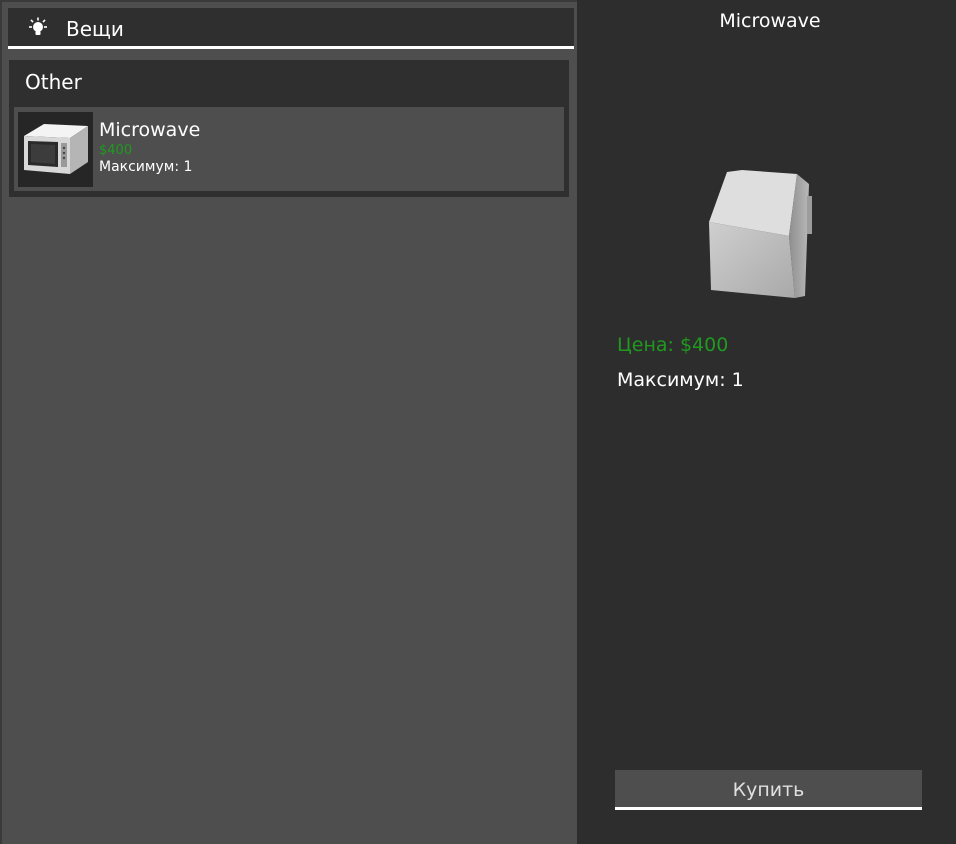 This screenshot has width=956, height=844. I want to click on lightbulb-icon, so click(38, 26).